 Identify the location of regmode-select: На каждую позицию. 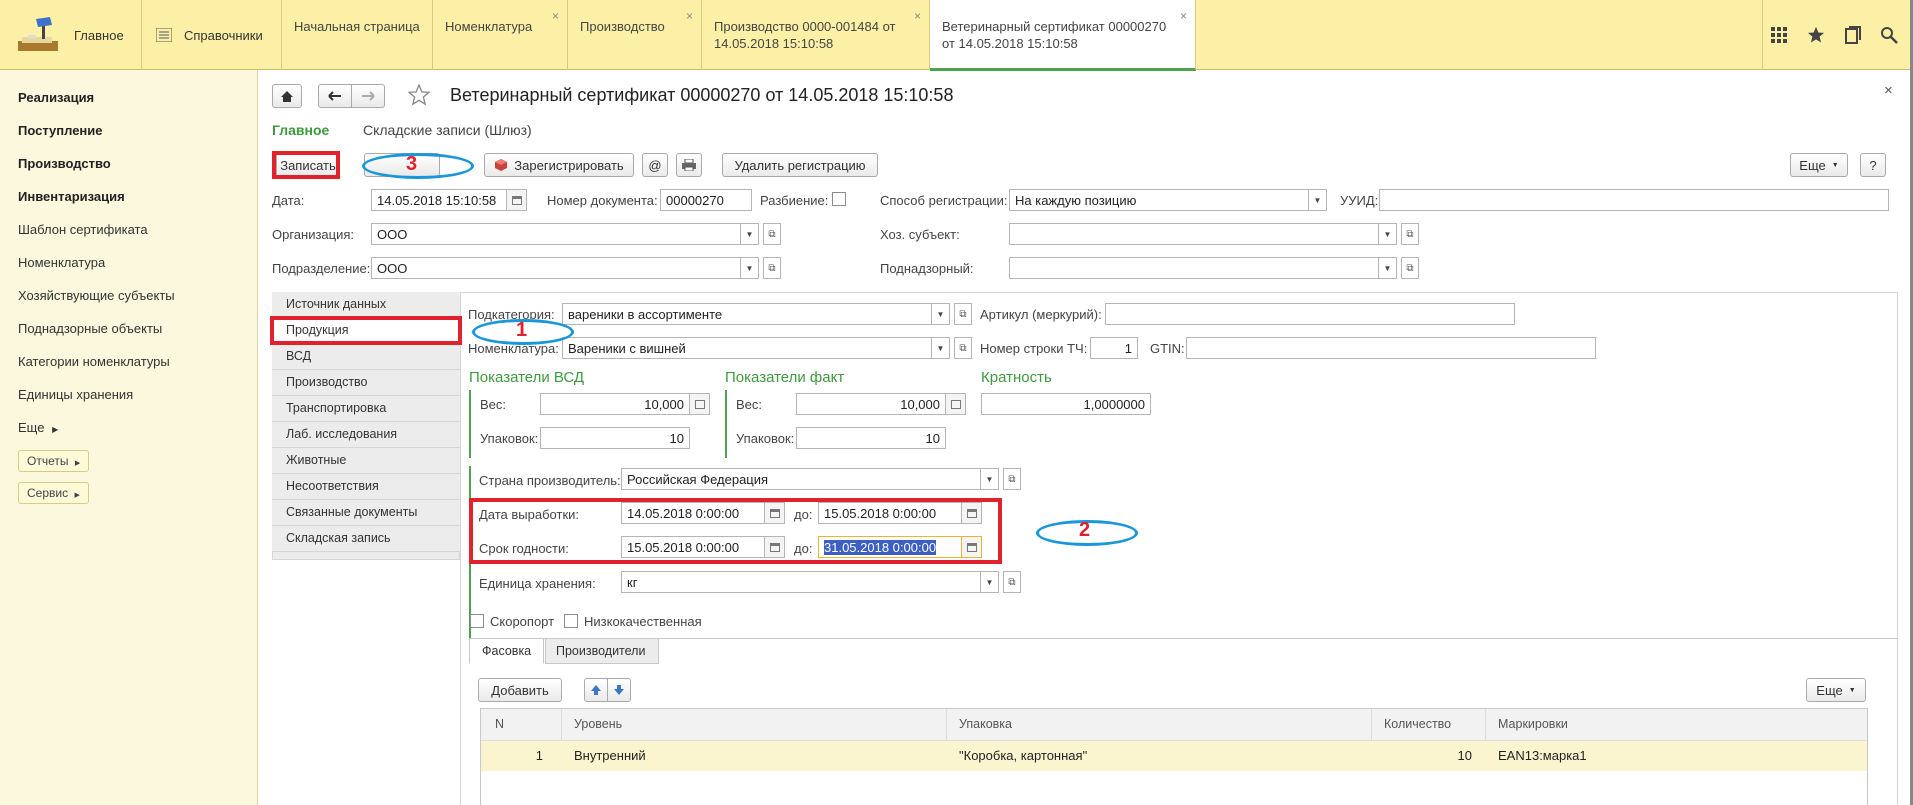
(1159, 200).